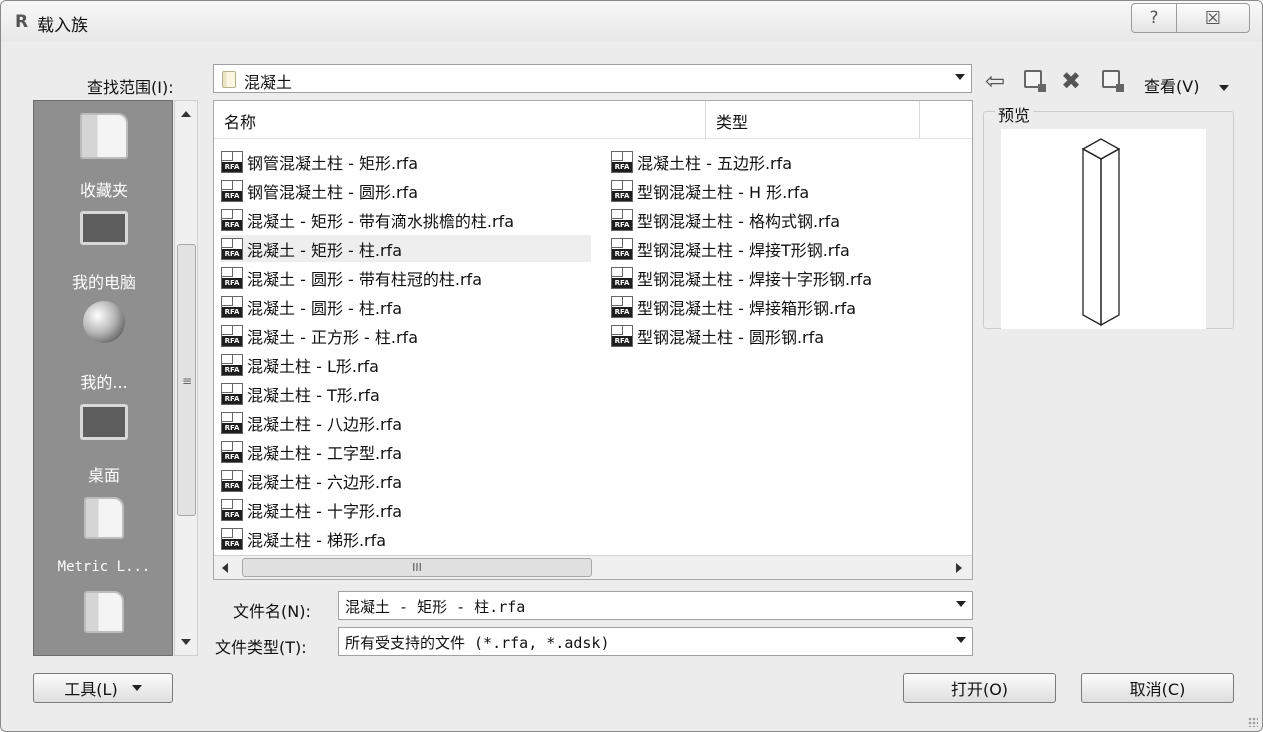 The width and height of the screenshot is (1263, 732). What do you see at coordinates (240, 122) in the screenshot?
I see `column-header-label: 名称` at bounding box center [240, 122].